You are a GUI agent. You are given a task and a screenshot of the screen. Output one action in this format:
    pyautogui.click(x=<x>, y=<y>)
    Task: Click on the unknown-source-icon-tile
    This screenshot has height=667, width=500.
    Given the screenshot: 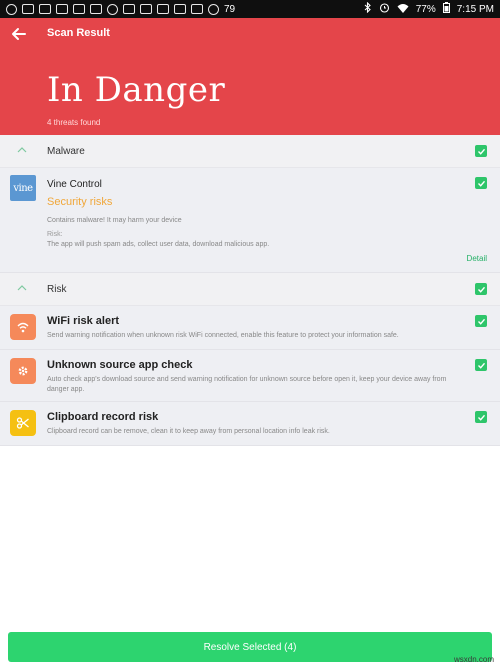 What is the action you would take?
    pyautogui.click(x=23, y=371)
    